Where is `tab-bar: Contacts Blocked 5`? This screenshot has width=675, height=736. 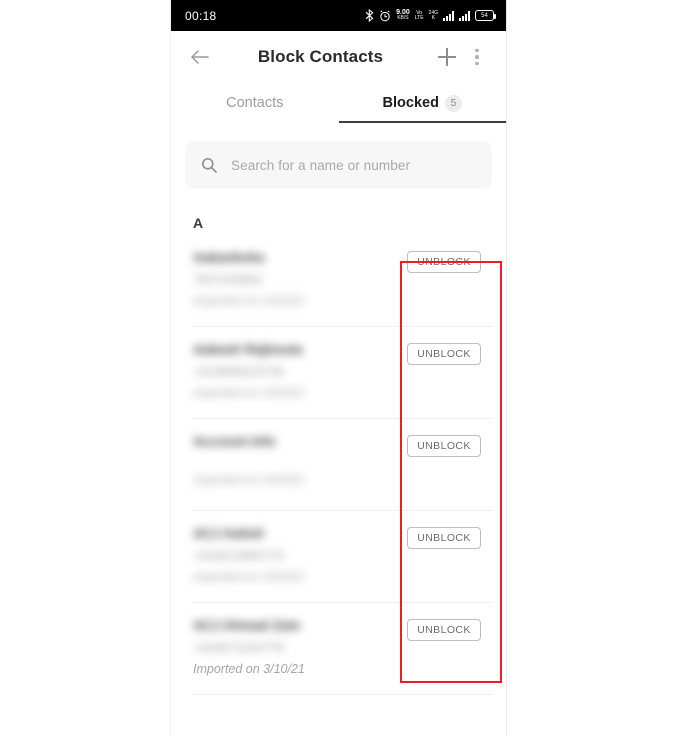
tab-bar: Contacts Blocked 5 is located at coordinates (338, 103).